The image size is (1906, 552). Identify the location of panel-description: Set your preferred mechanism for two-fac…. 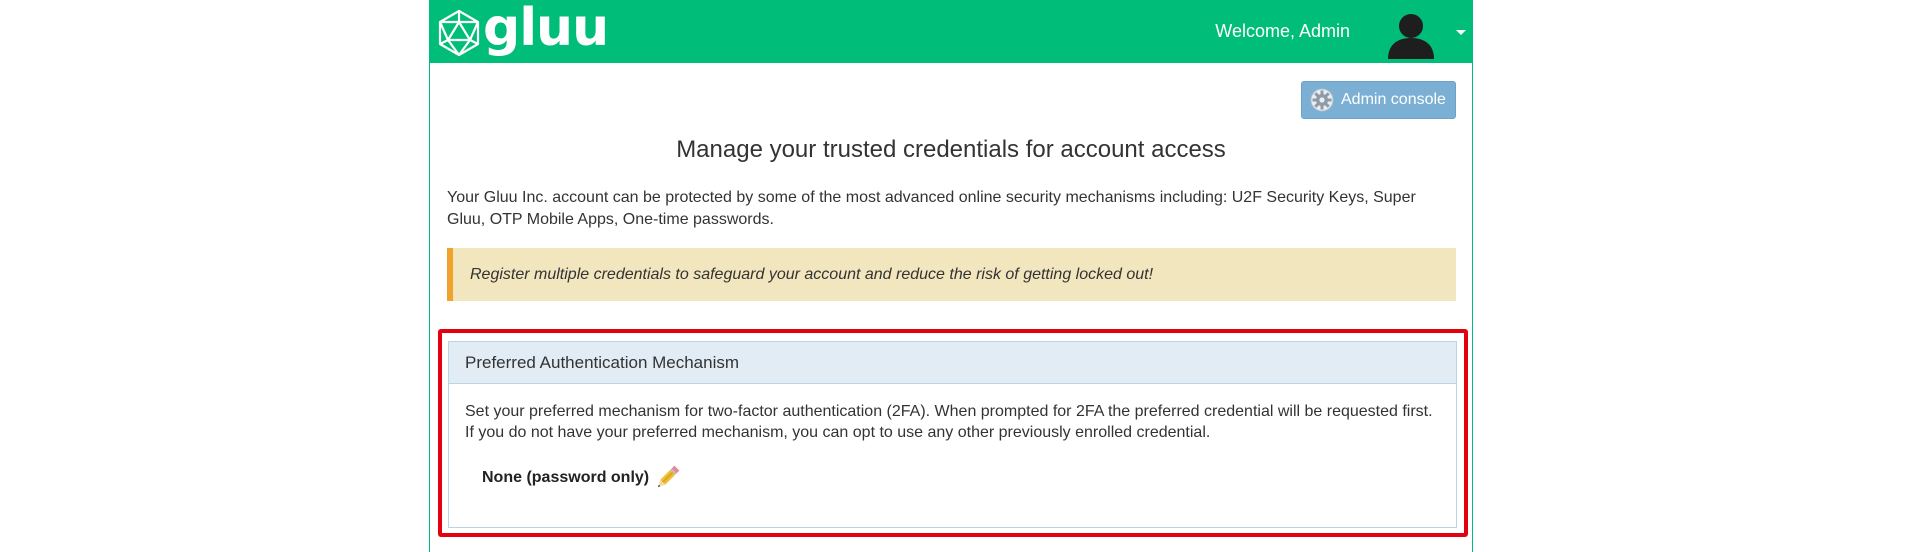
(949, 422).